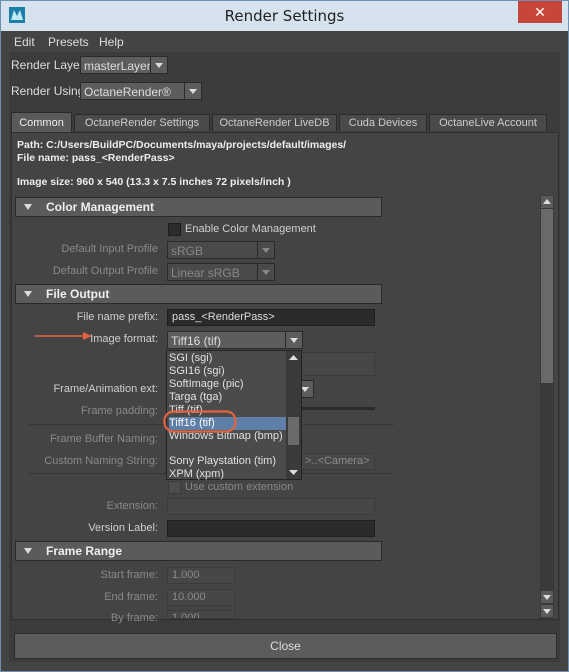  I want to click on file-name-prefix-input: pass_<RenderPass>, so click(271, 317).